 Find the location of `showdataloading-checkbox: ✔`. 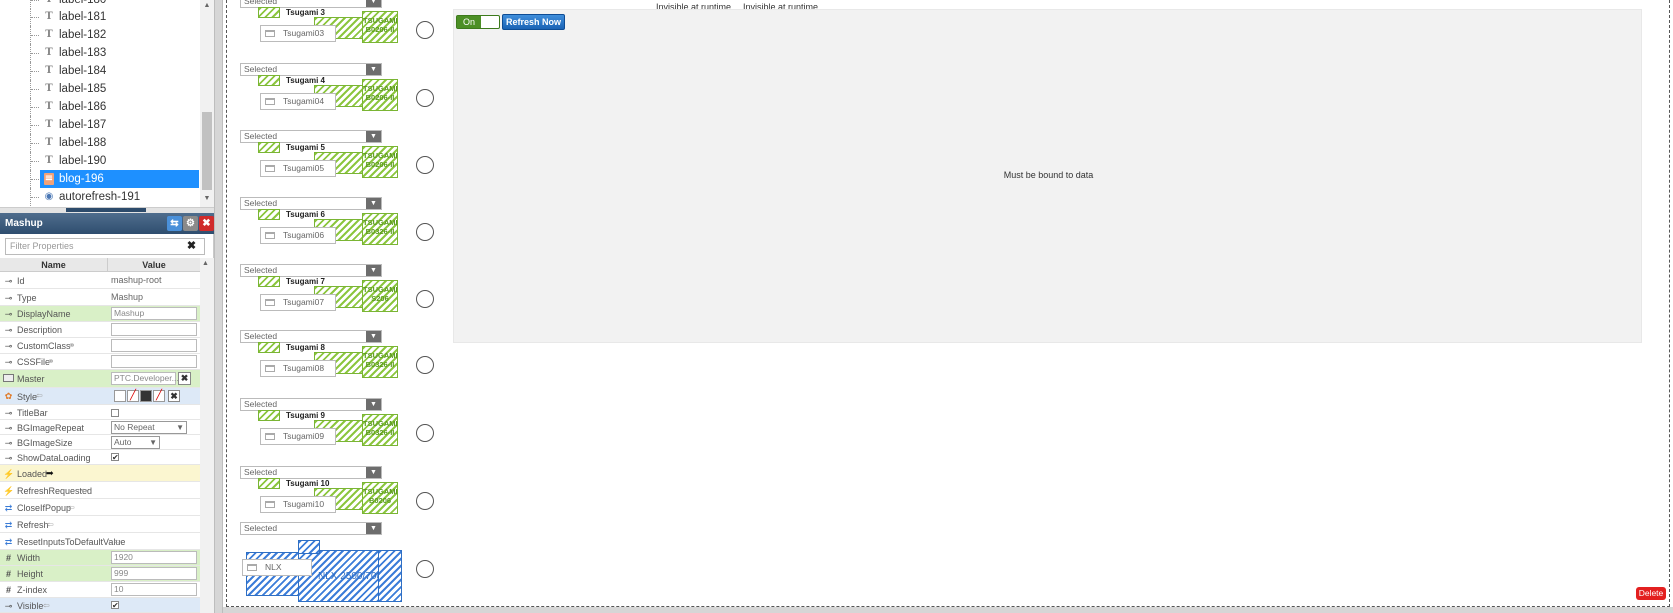

showdataloading-checkbox: ✔ is located at coordinates (115, 457).